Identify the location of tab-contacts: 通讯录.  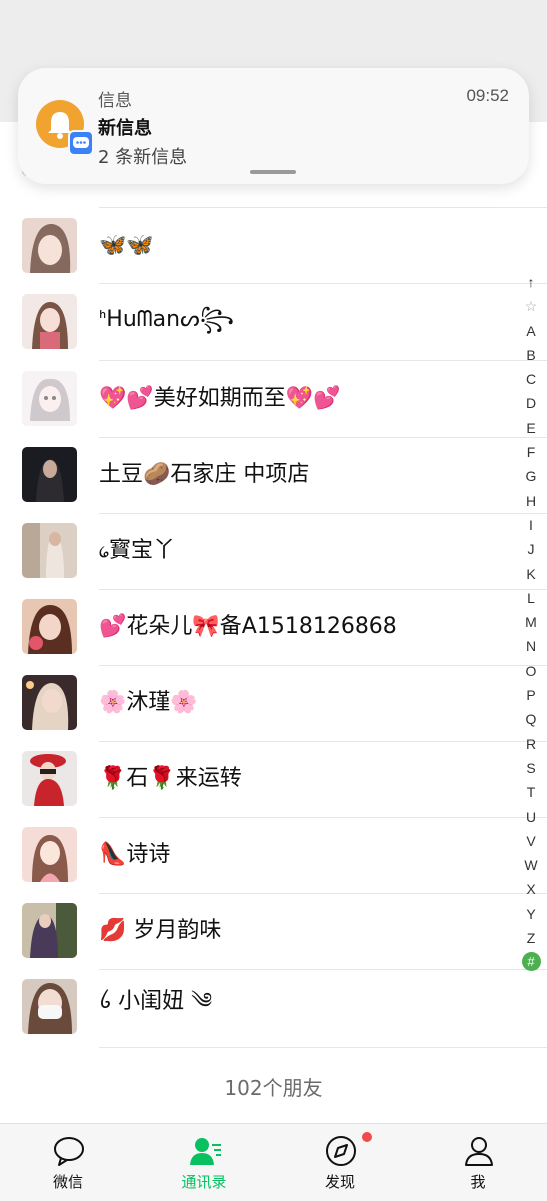
(204, 1162).